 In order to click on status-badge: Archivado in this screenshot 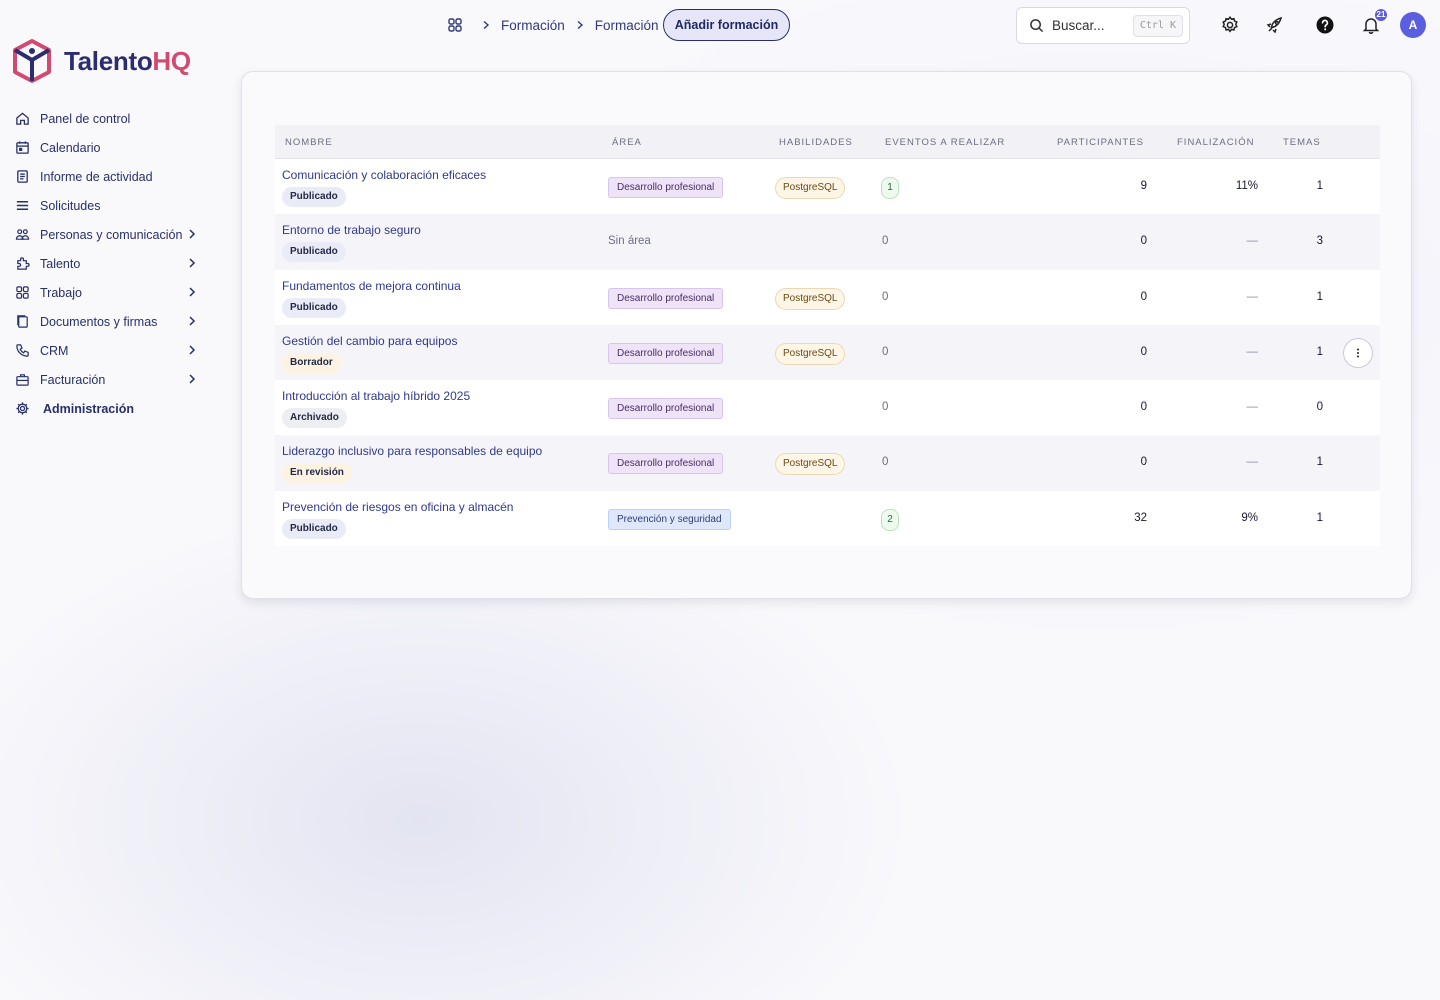, I will do `click(314, 418)`.